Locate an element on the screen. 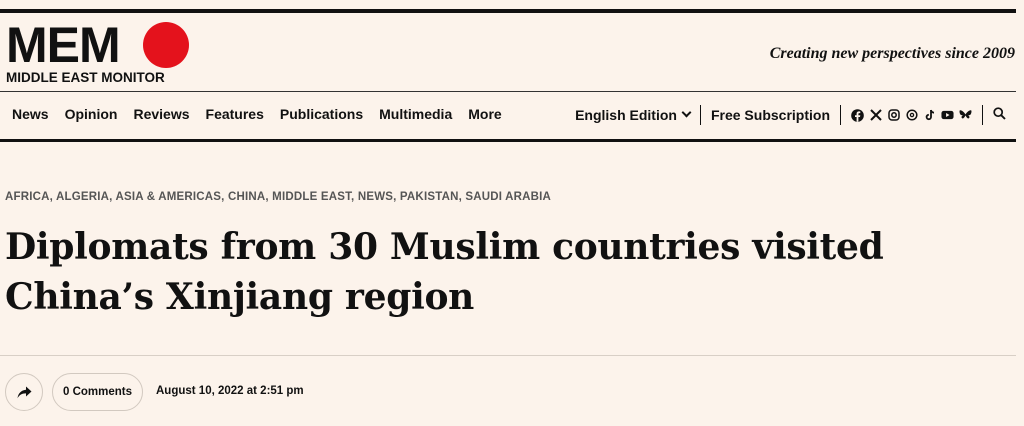  top-border is located at coordinates (508, 11).